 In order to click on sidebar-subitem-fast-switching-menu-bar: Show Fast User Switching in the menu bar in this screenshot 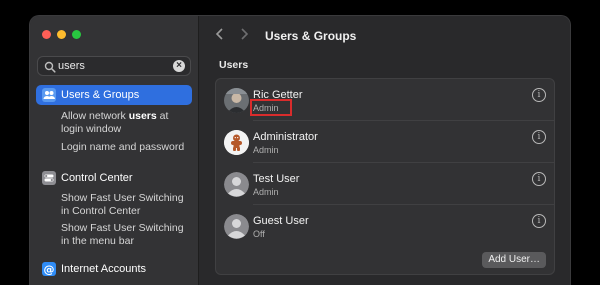, I will do `click(126, 235)`.